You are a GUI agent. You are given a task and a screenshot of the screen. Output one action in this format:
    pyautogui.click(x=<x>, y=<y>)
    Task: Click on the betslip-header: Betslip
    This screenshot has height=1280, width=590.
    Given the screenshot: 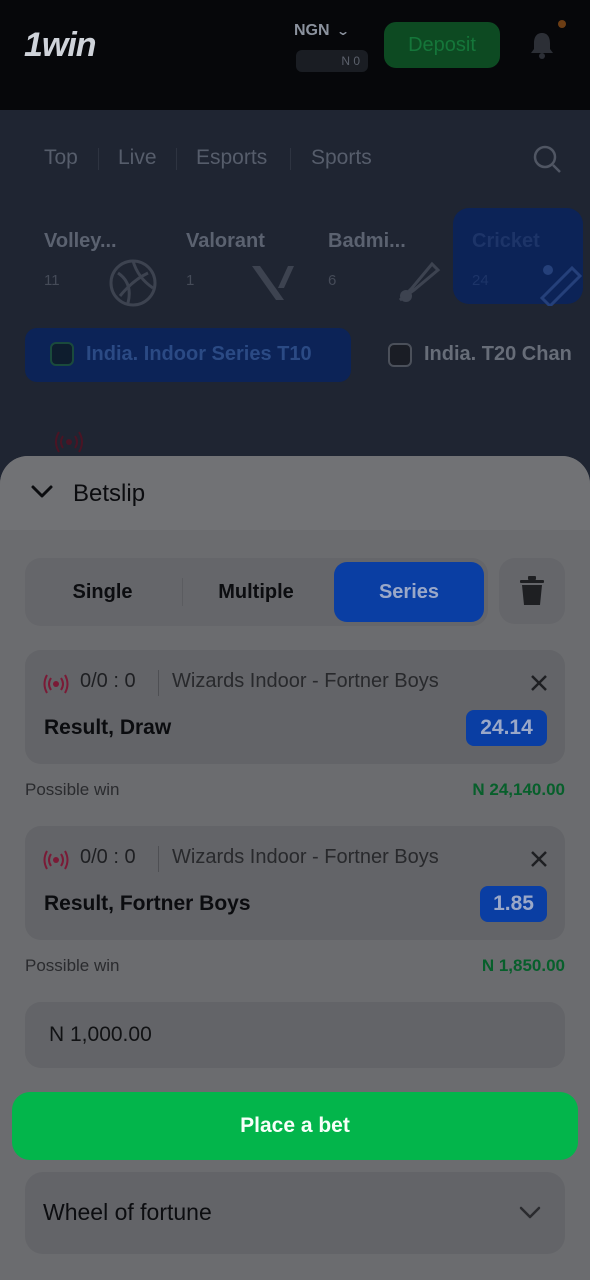 What is the action you would take?
    pyautogui.click(x=295, y=493)
    